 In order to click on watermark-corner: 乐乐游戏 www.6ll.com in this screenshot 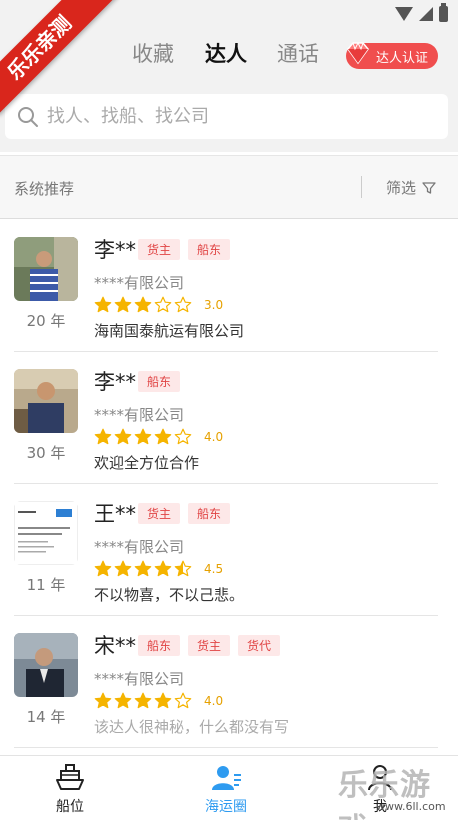, I will do `click(398, 790)`.